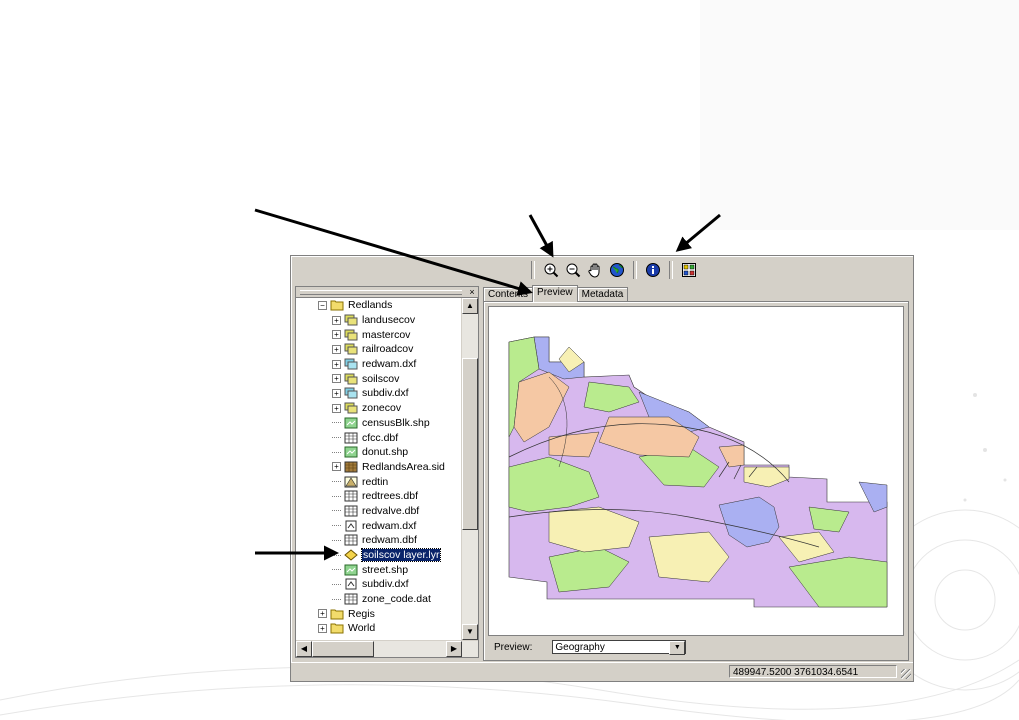 This screenshot has height=720, width=1019. I want to click on tree-item: + landusecov, so click(379, 320).